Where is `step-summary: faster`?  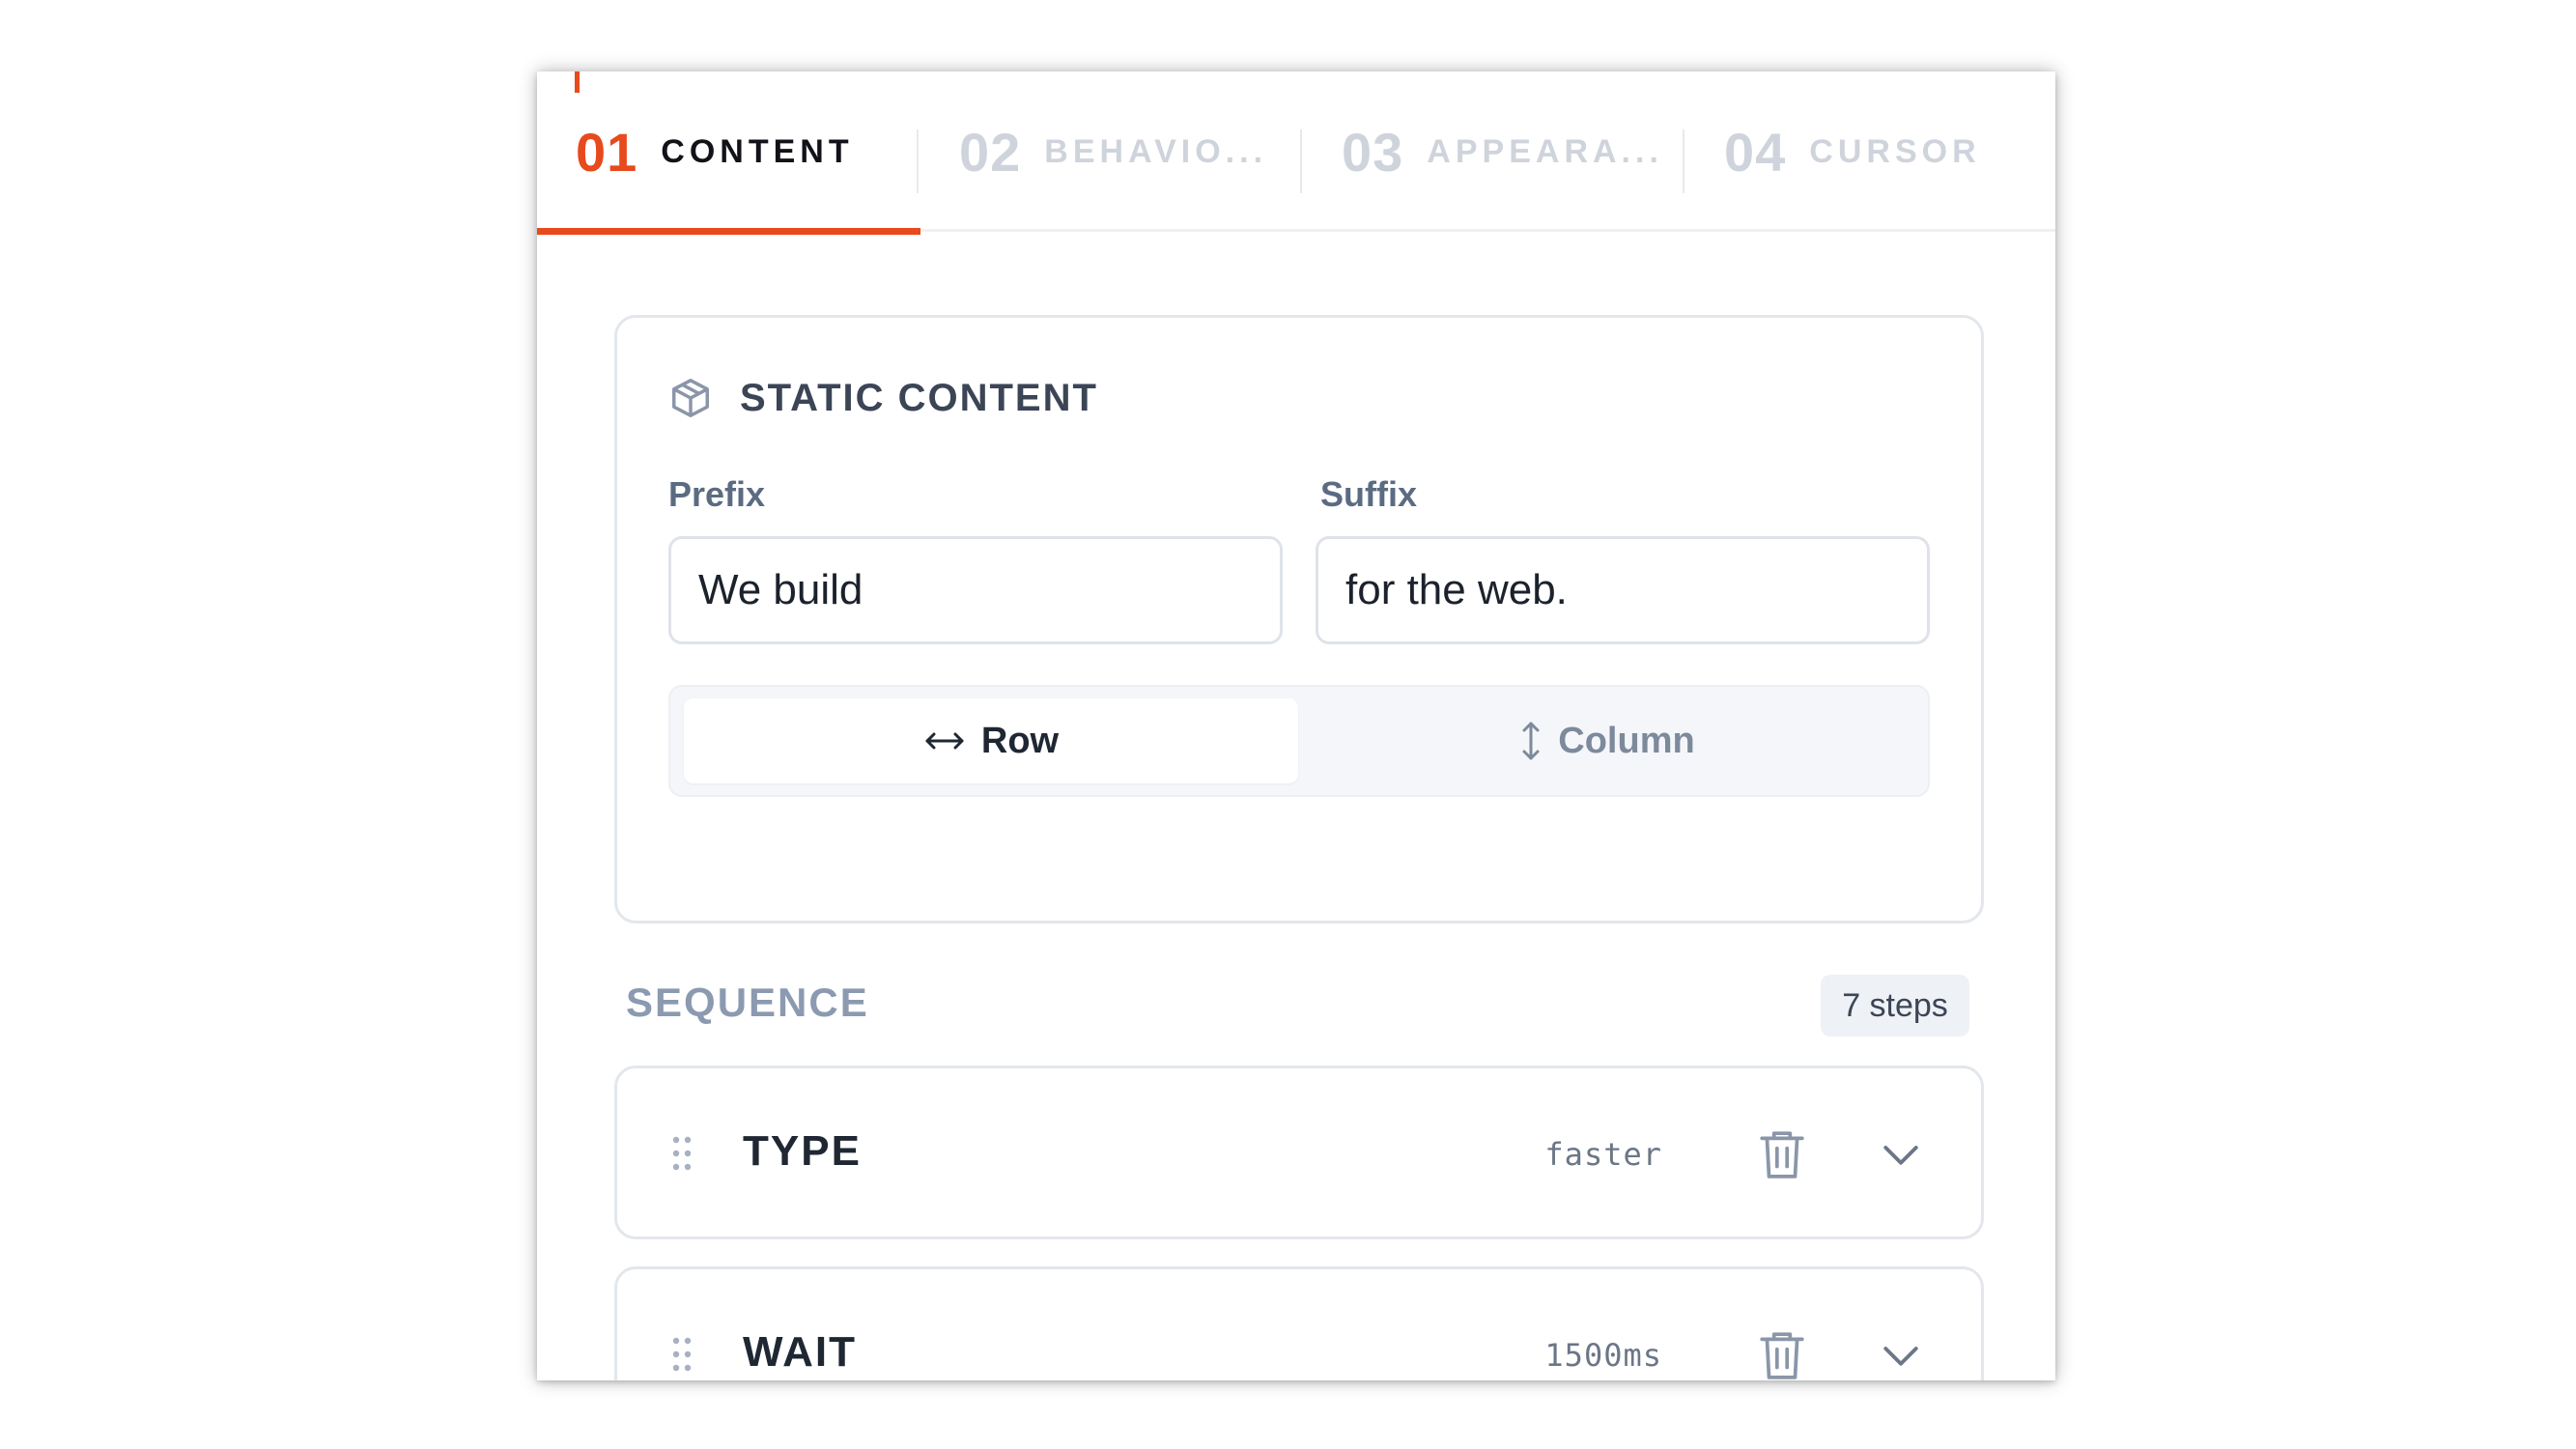
step-summary: faster is located at coordinates (1603, 1154).